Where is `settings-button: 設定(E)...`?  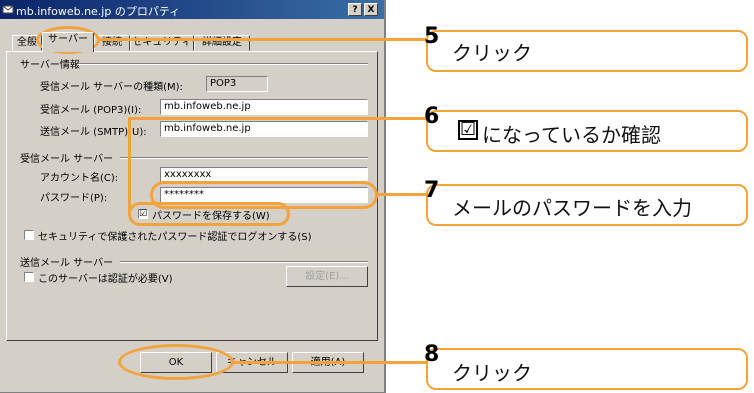
settings-button: 設定(E)... is located at coordinates (327, 276).